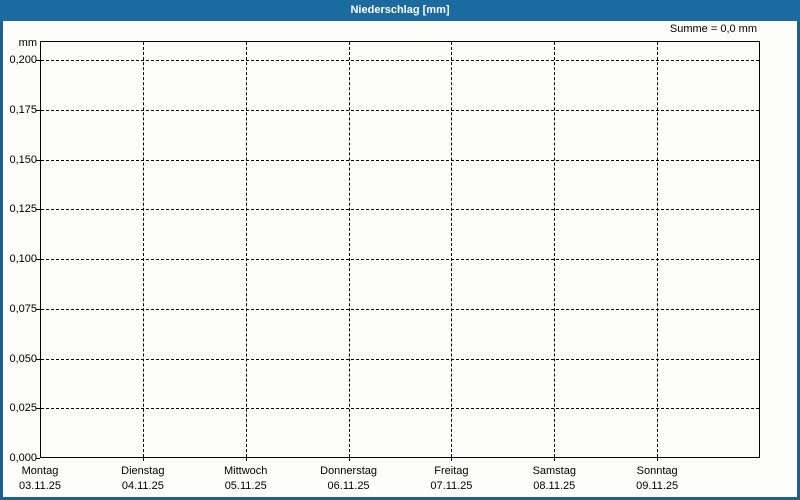 Image resolution: width=800 pixels, height=500 pixels. Describe the element at coordinates (246, 471) in the screenshot. I see `x-label-day: Mittwoch` at that location.